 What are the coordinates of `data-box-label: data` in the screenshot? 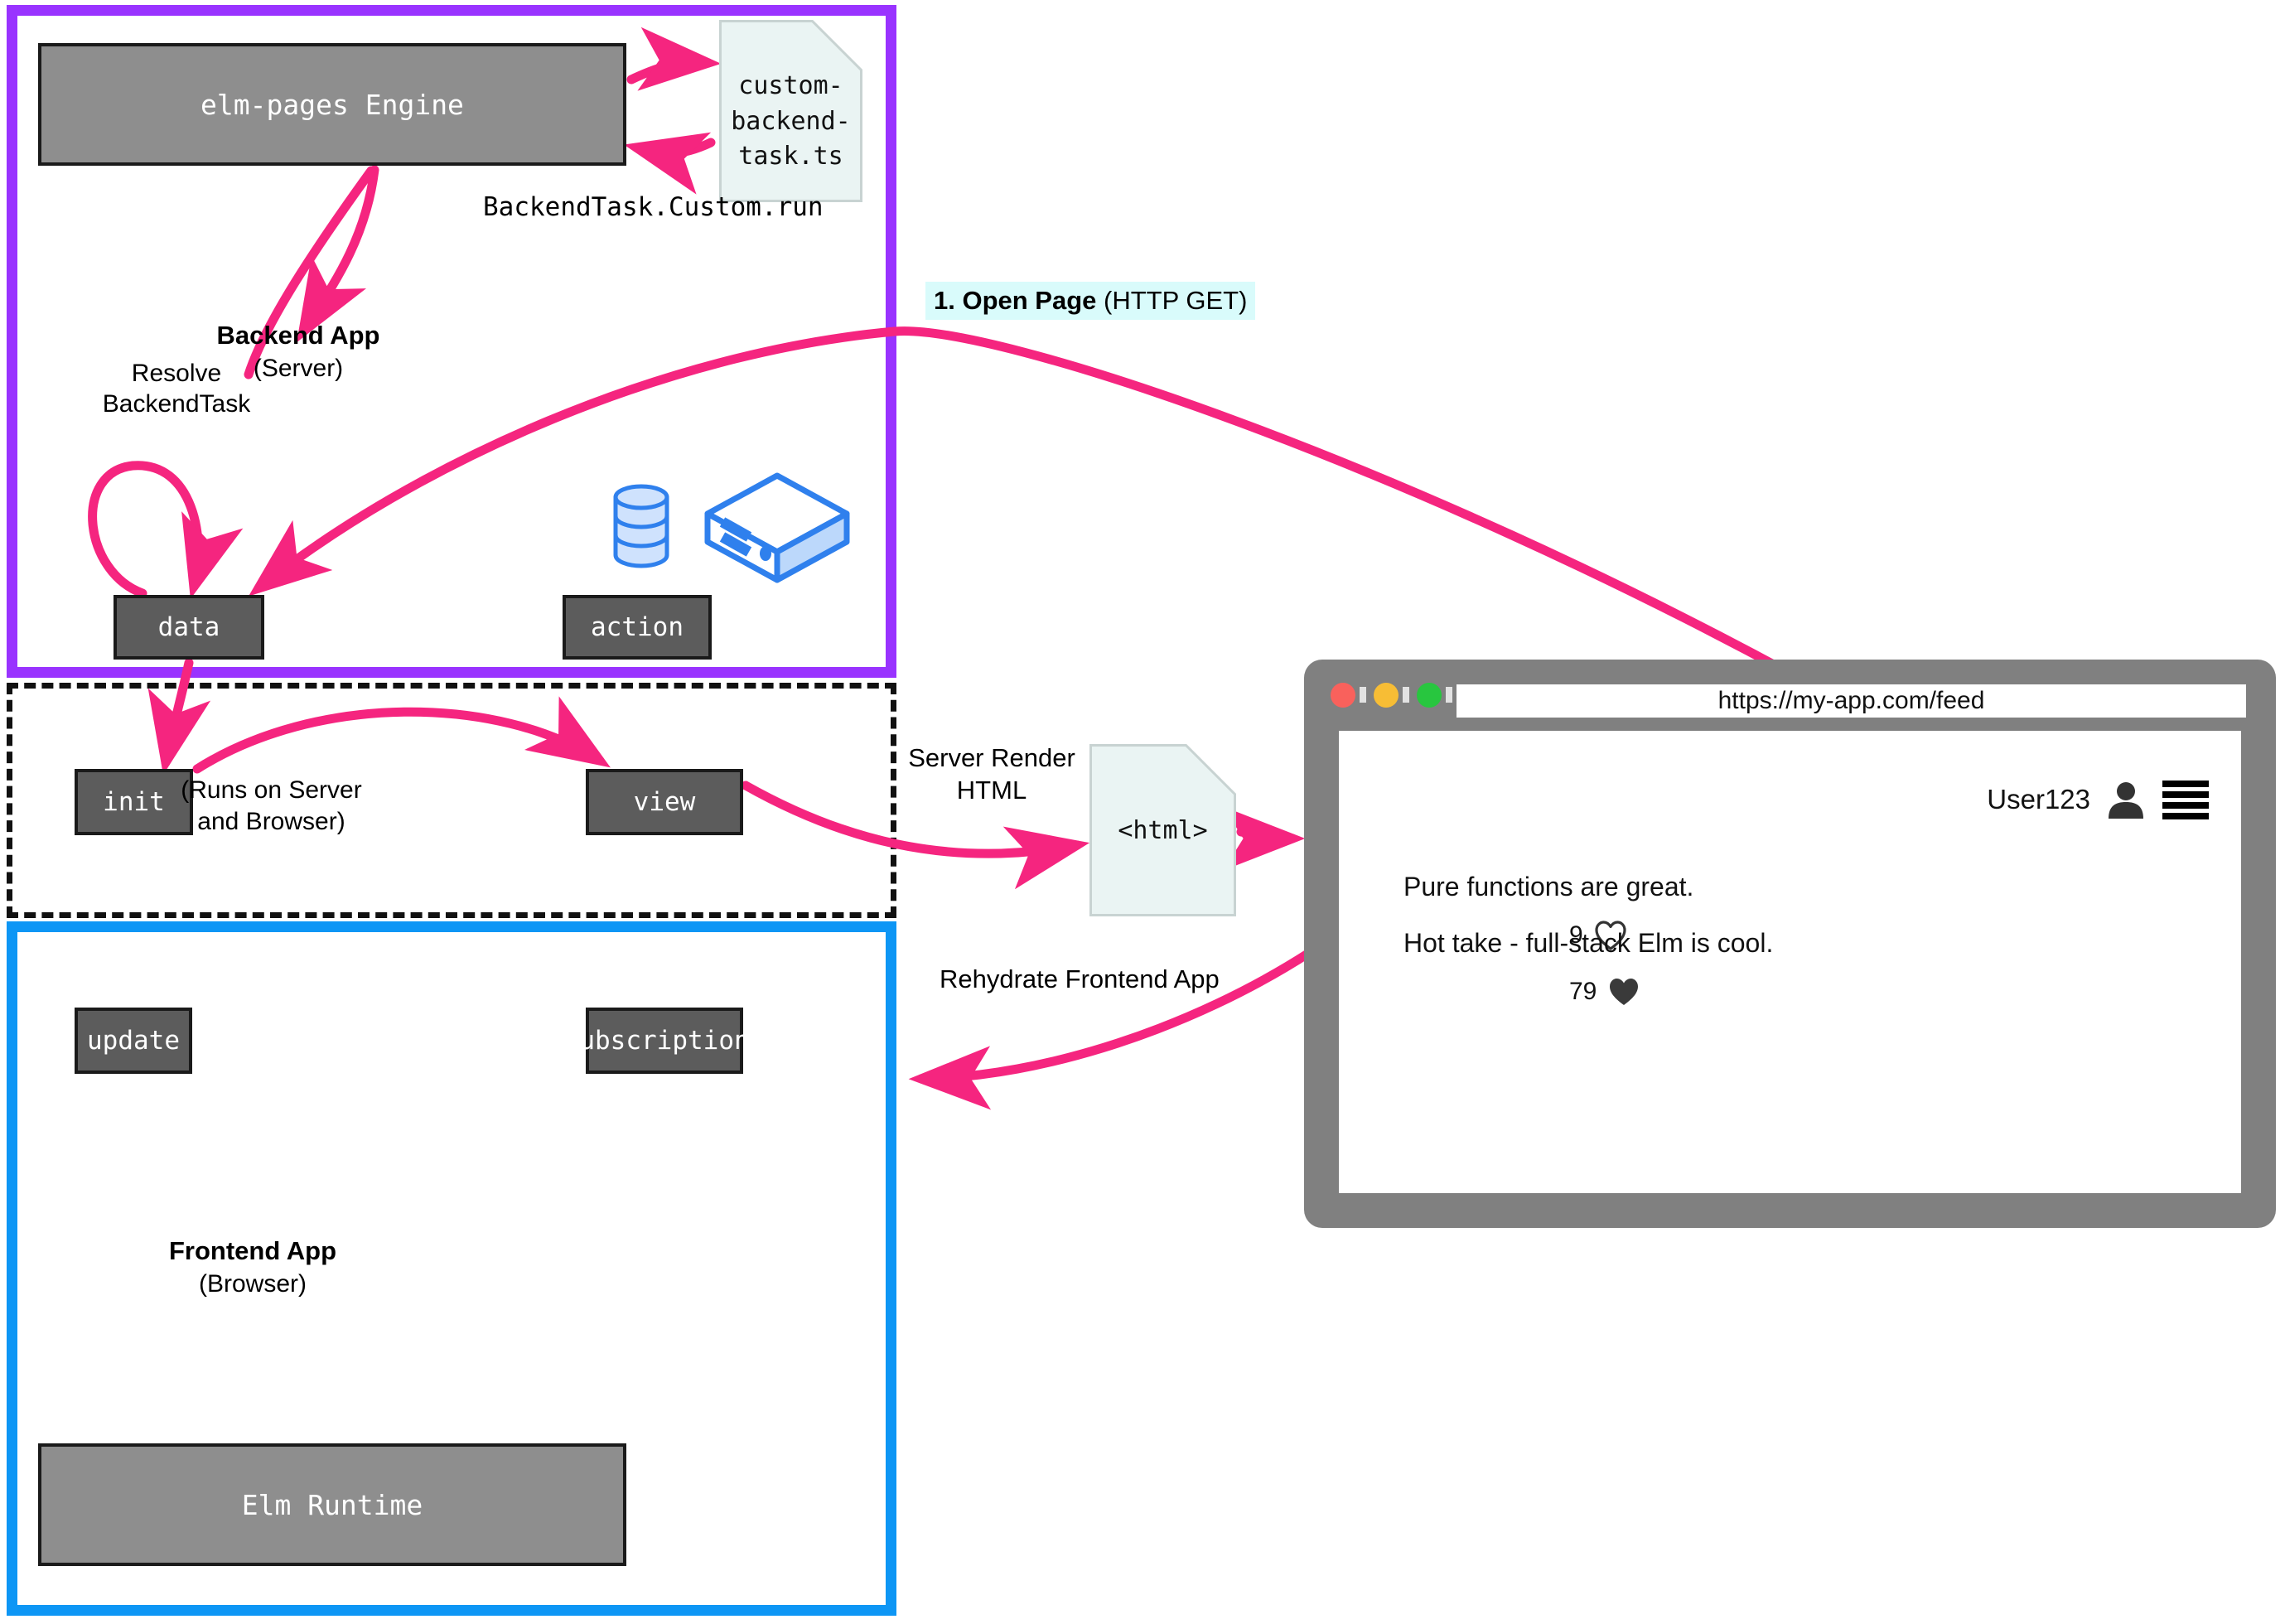 It's located at (188, 627).